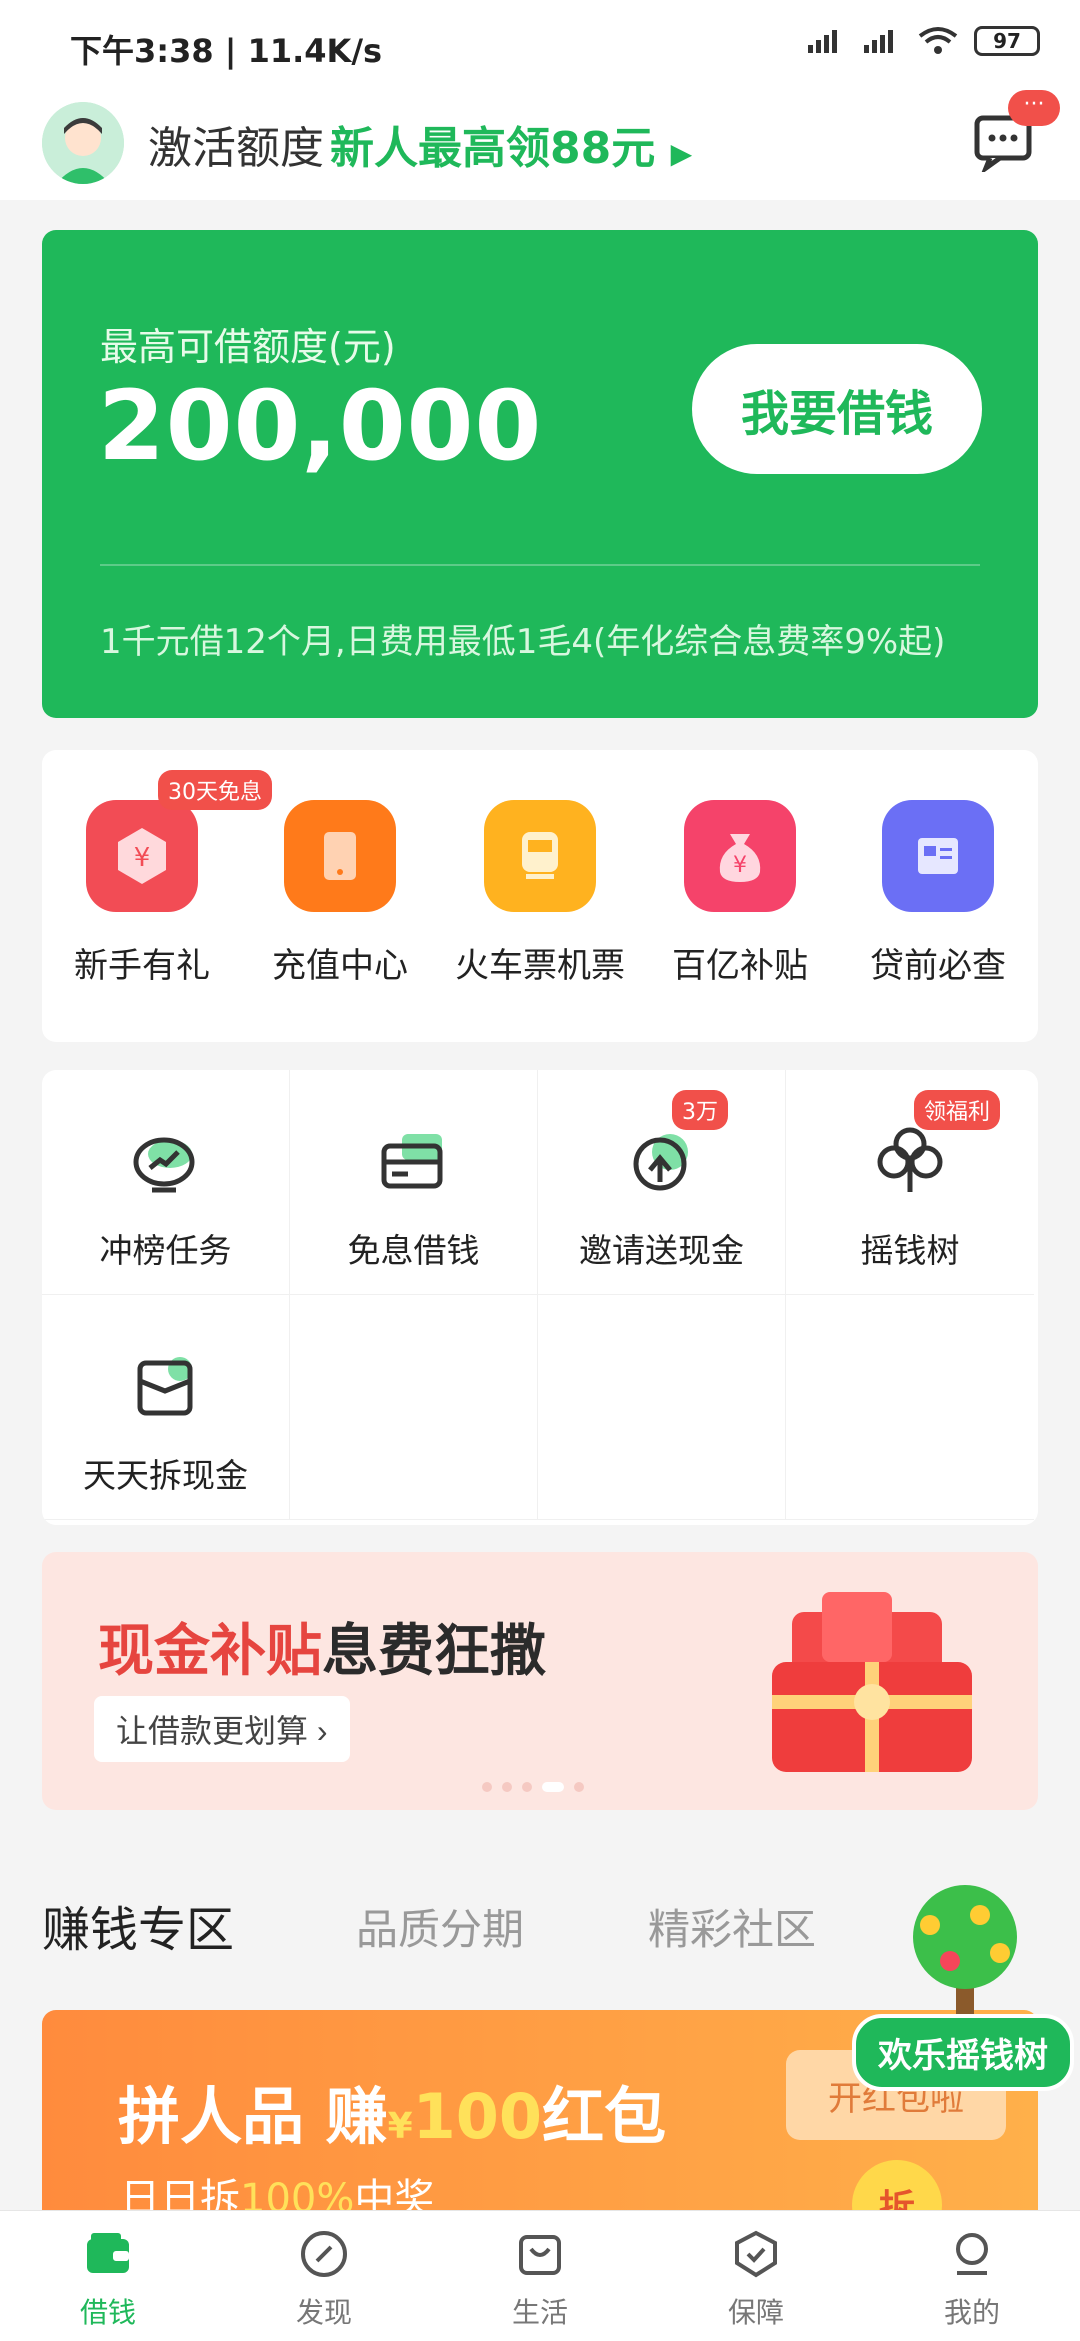 The width and height of the screenshot is (1080, 2341). Describe the element at coordinates (539, 2312) in the screenshot. I see `nav-label: 生活` at that location.